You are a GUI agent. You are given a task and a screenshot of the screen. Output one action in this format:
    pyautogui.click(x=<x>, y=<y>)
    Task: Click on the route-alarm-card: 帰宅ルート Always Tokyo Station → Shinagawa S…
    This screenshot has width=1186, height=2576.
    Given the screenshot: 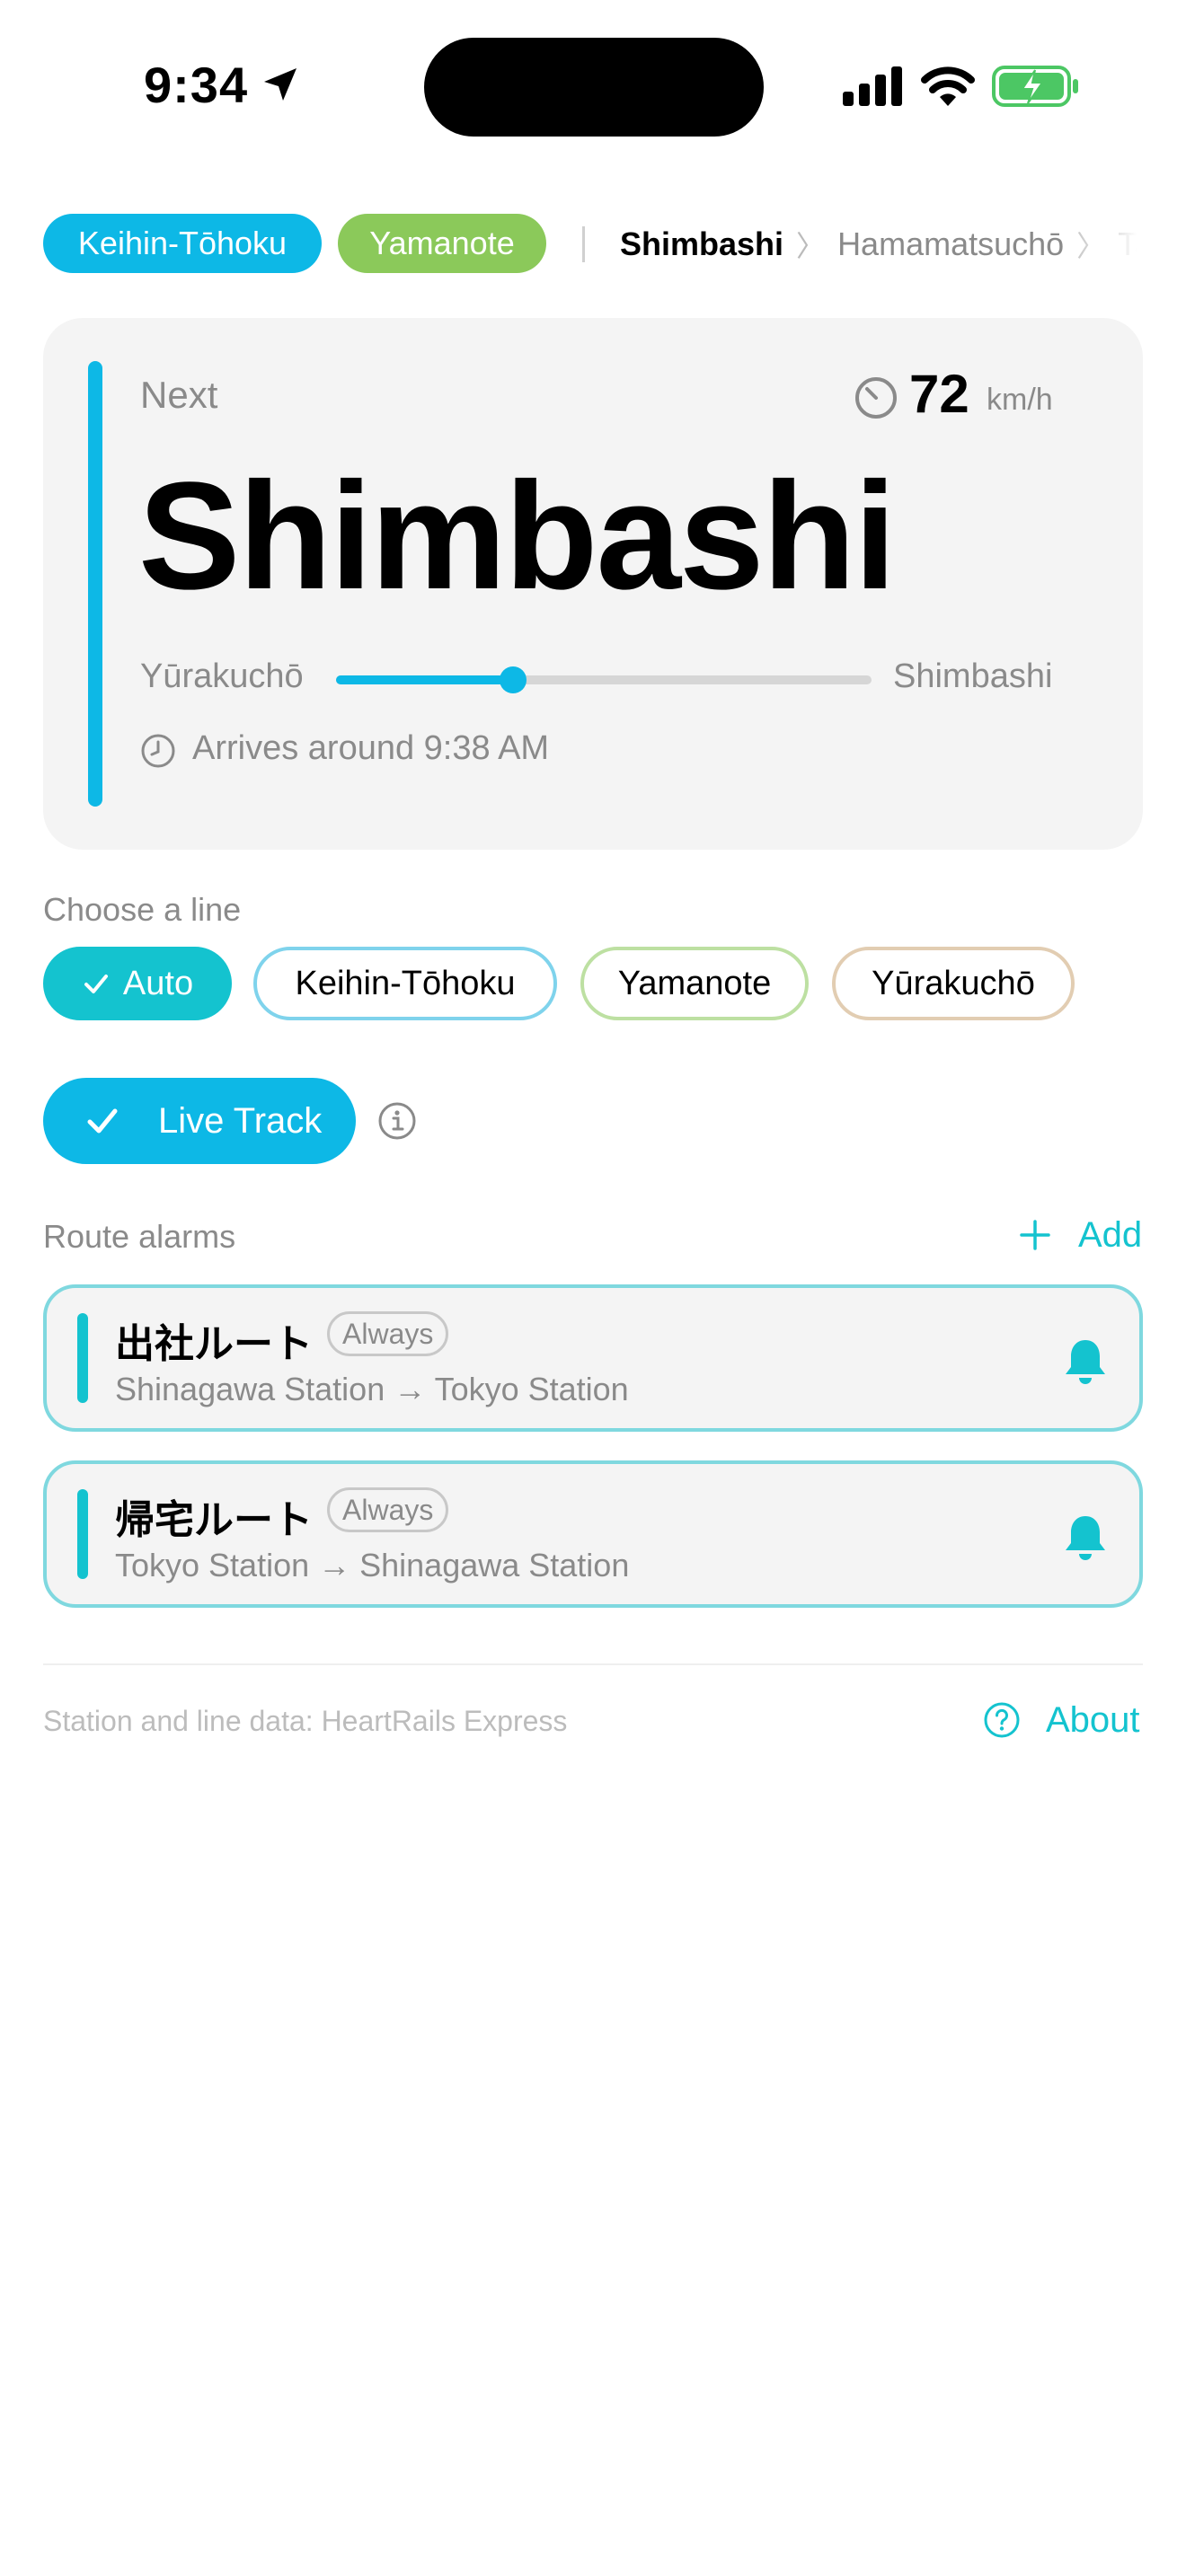 What is the action you would take?
    pyautogui.click(x=593, y=1534)
    